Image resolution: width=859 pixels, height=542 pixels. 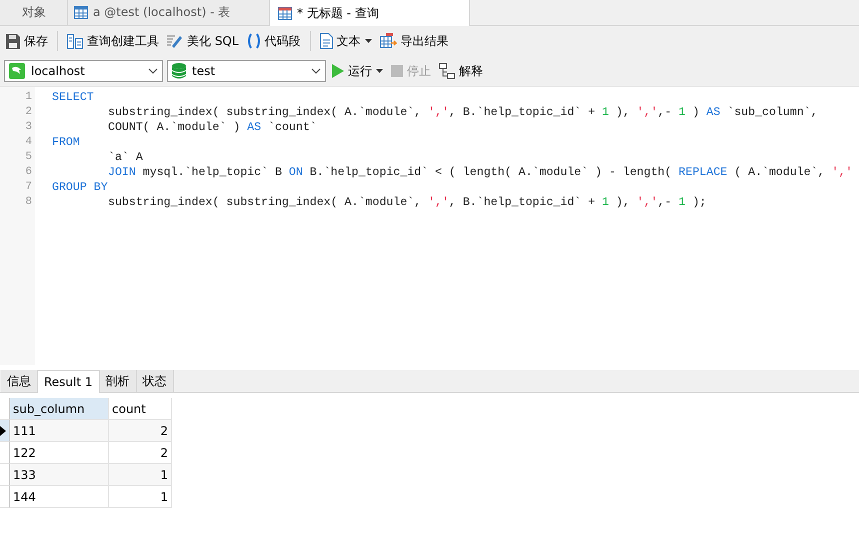 I want to click on connection-select: localhost, so click(x=83, y=71).